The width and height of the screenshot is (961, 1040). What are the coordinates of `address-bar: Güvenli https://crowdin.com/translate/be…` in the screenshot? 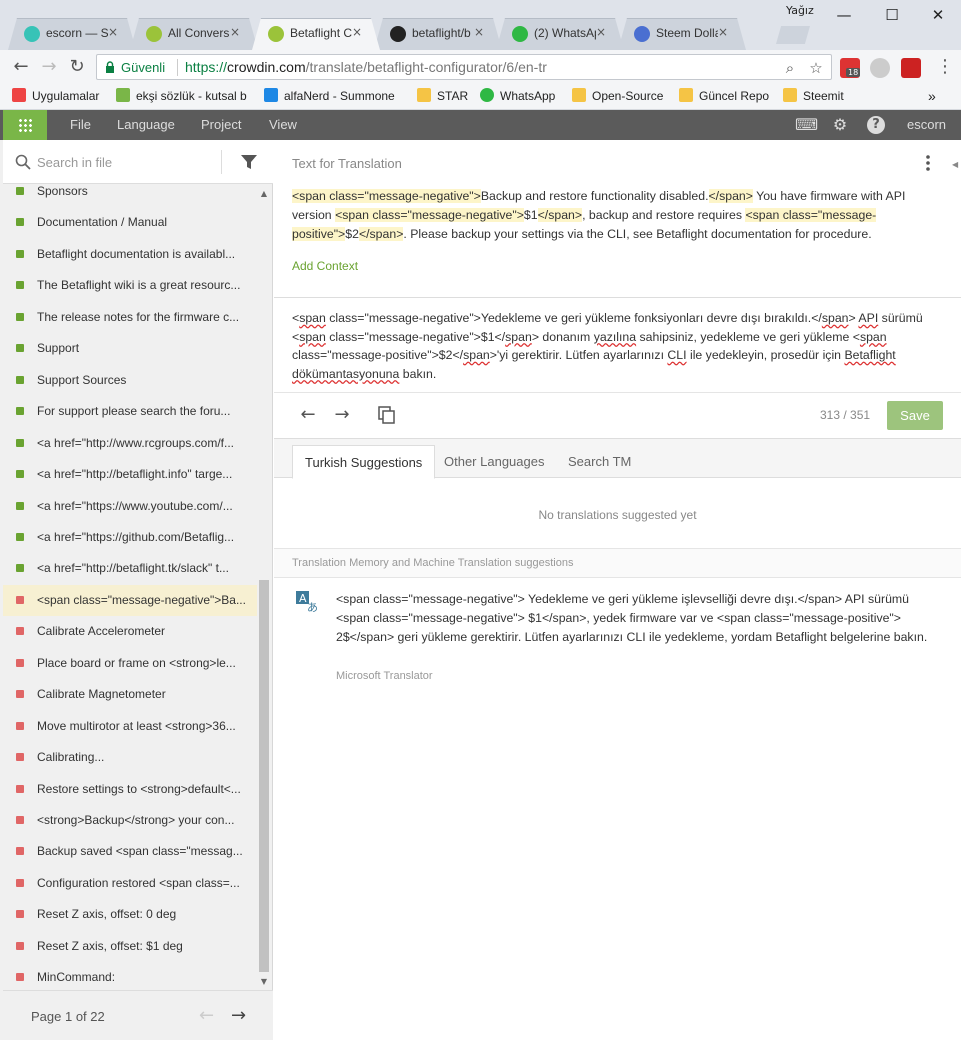 It's located at (464, 67).